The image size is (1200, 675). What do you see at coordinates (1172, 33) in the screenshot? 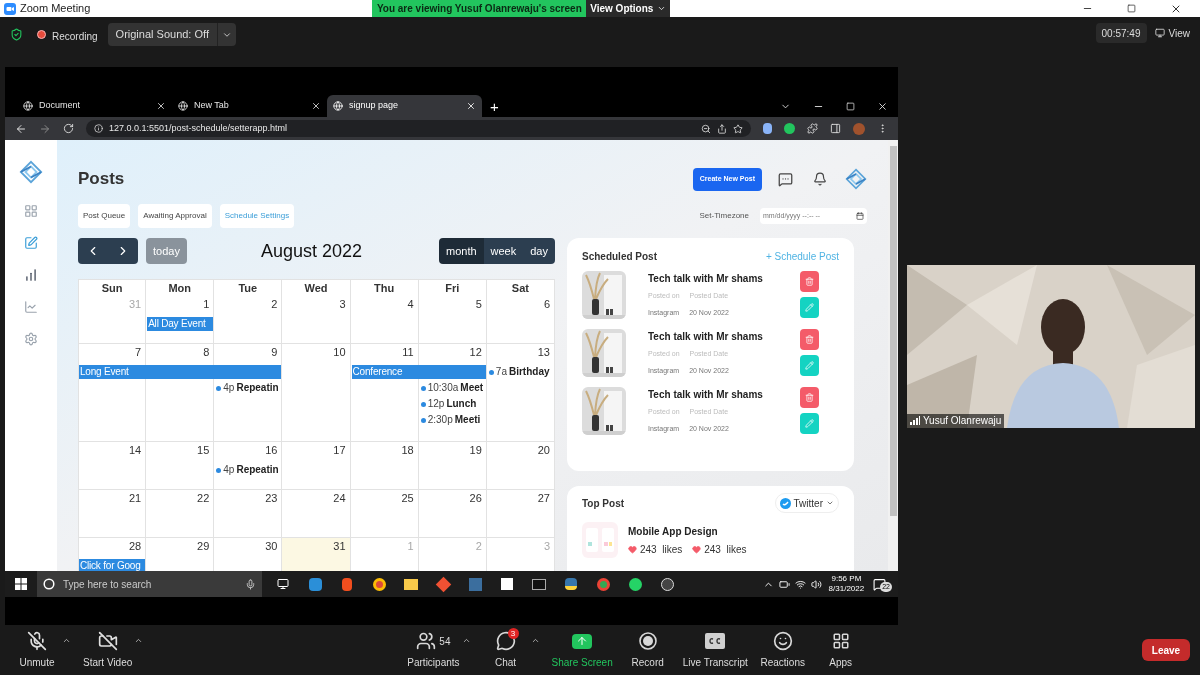
I see `view-button: View` at bounding box center [1172, 33].